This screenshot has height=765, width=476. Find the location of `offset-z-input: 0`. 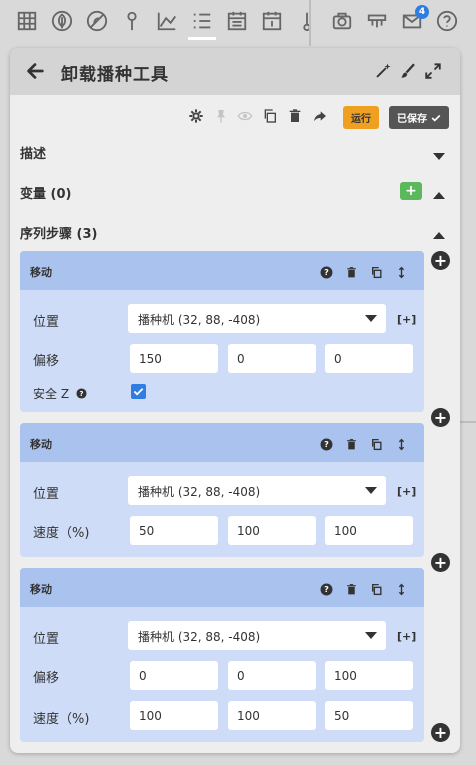

offset-z-input: 0 is located at coordinates (369, 358).